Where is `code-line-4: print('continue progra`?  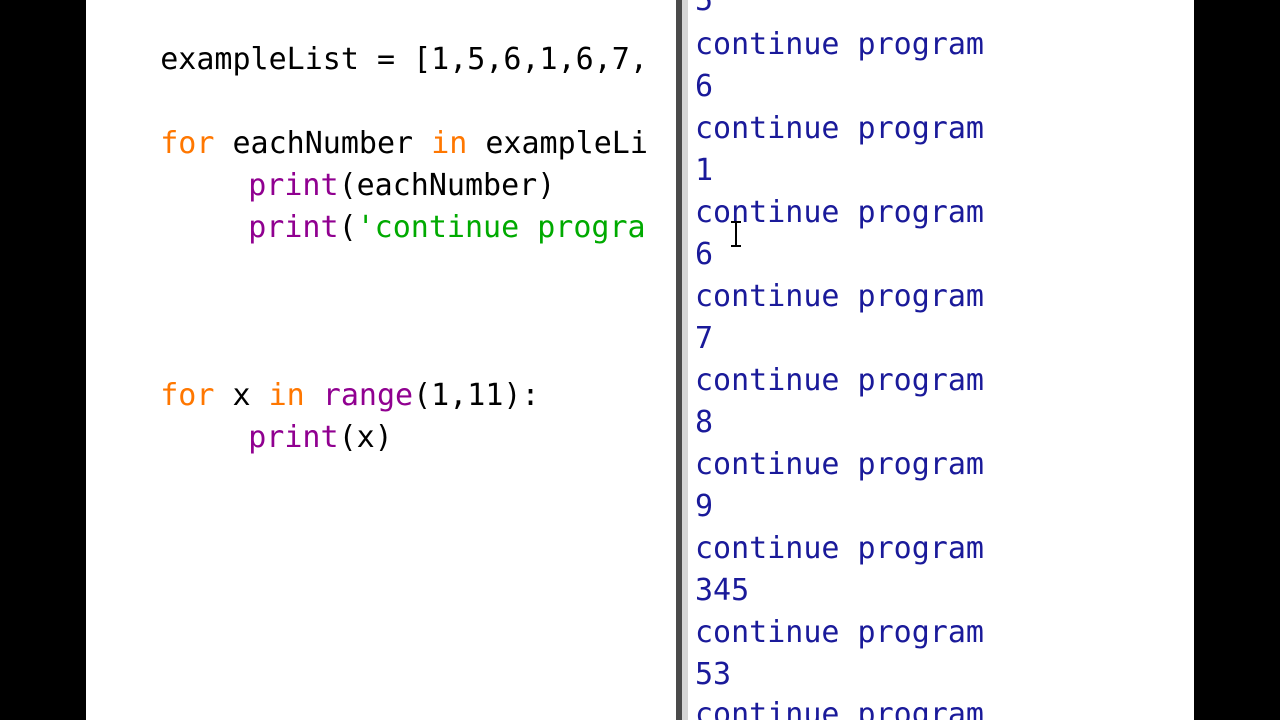 code-line-4: print('continue progra is located at coordinates (410, 205).